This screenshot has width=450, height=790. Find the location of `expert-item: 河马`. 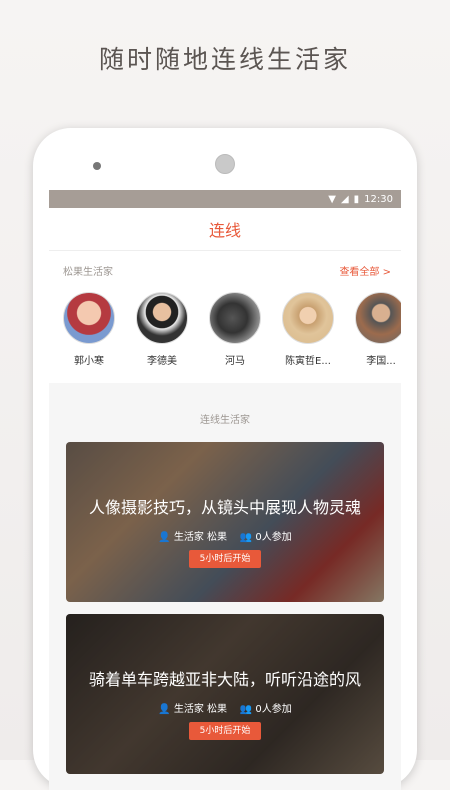

expert-item: 河马 is located at coordinates (235, 329).